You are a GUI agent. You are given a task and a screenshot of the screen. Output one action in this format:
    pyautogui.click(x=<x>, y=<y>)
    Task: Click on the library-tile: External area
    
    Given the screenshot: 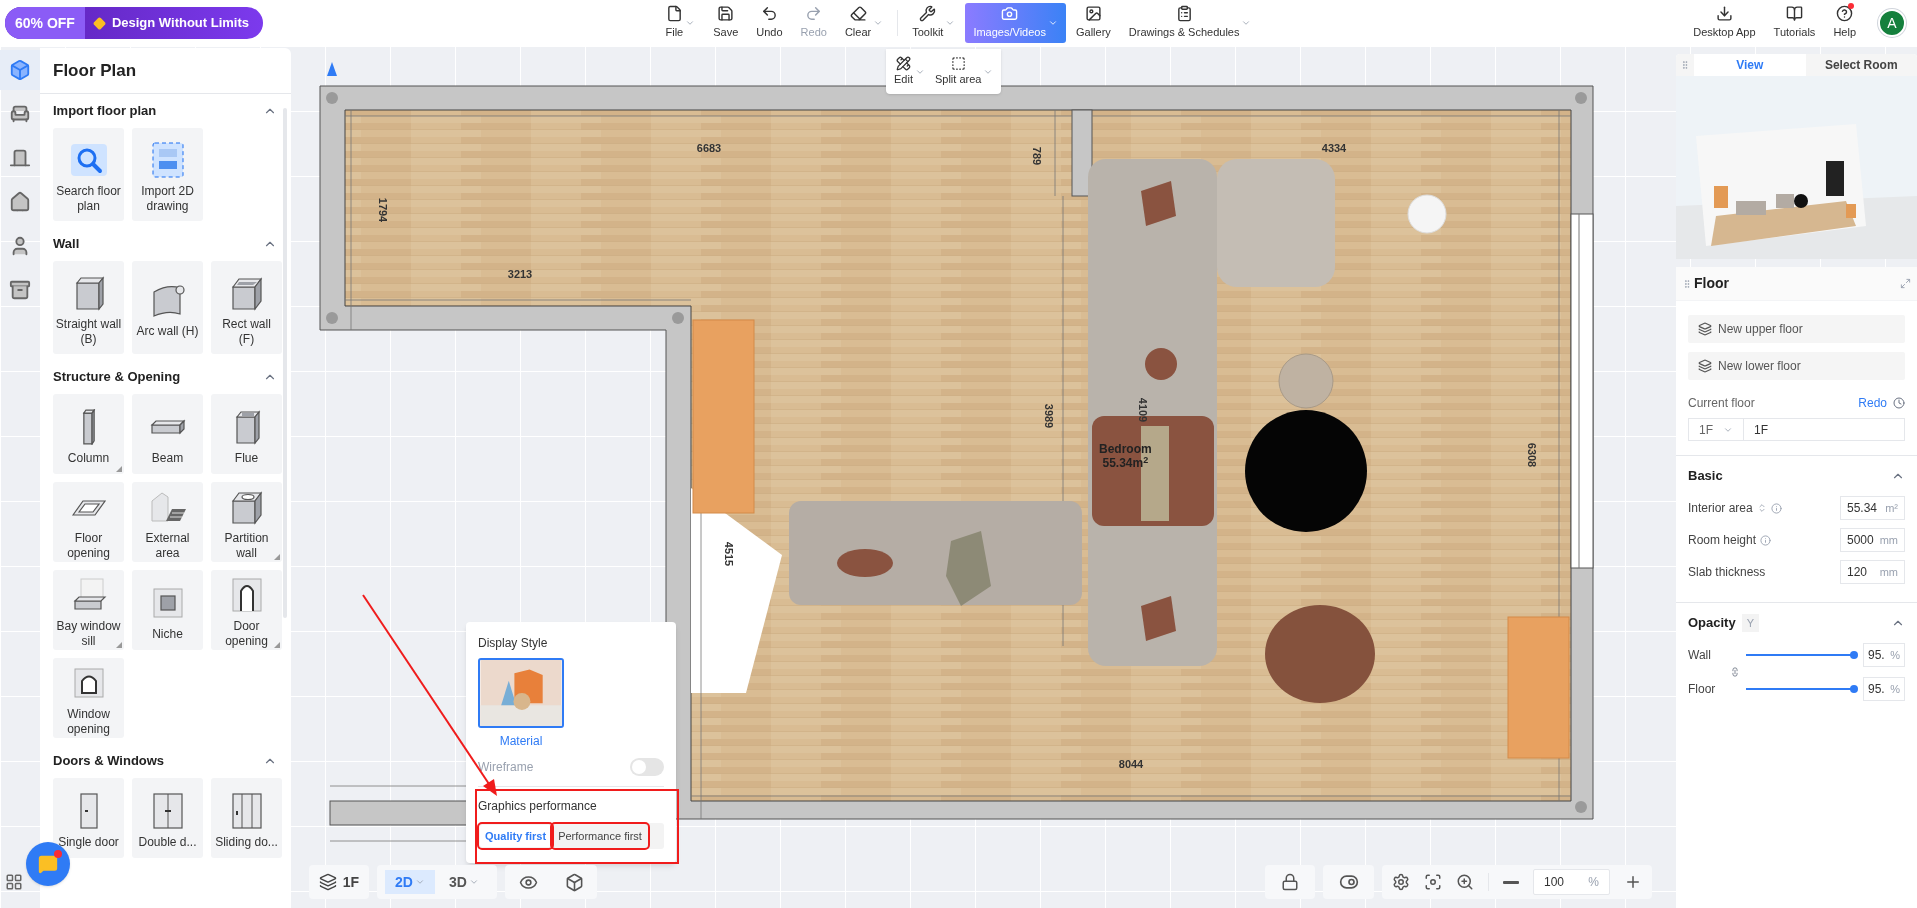 What is the action you would take?
    pyautogui.click(x=167, y=522)
    